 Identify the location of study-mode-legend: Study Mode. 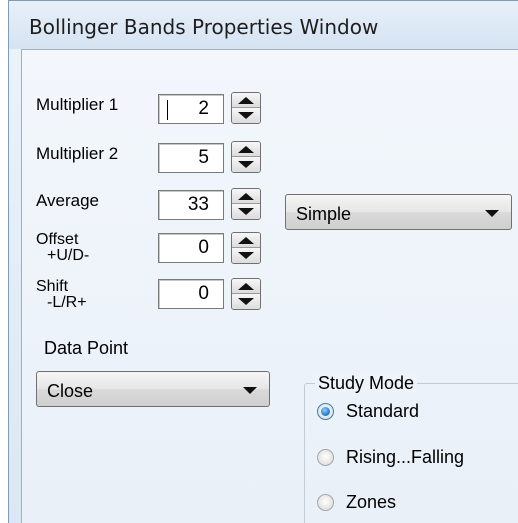
(366, 383).